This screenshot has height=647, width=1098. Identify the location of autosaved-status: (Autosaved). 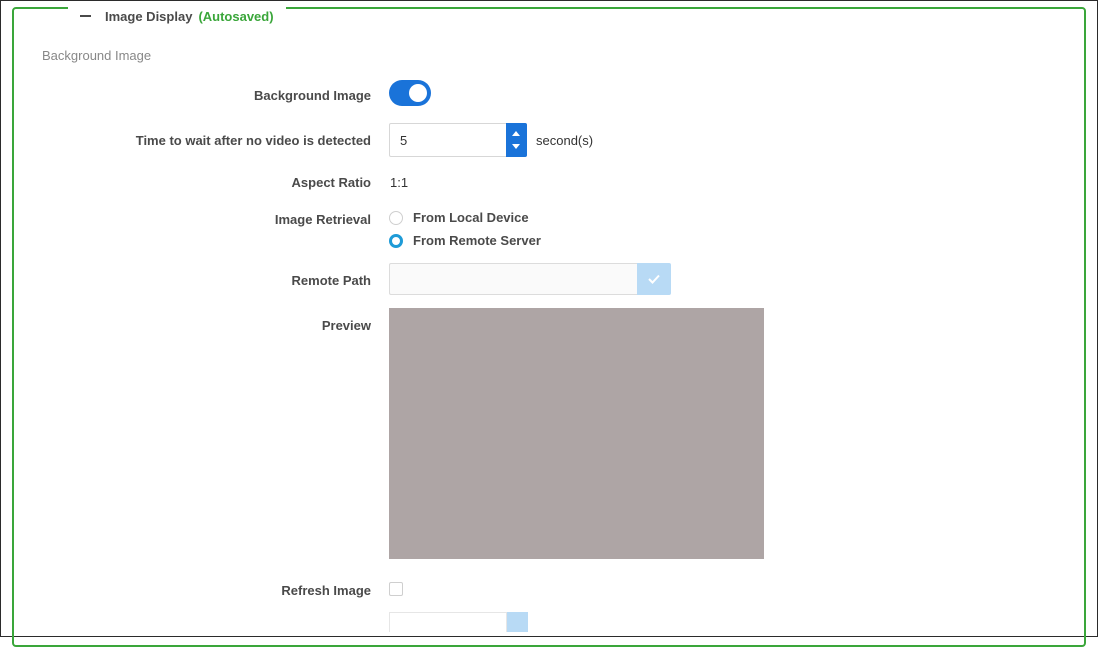
(236, 16).